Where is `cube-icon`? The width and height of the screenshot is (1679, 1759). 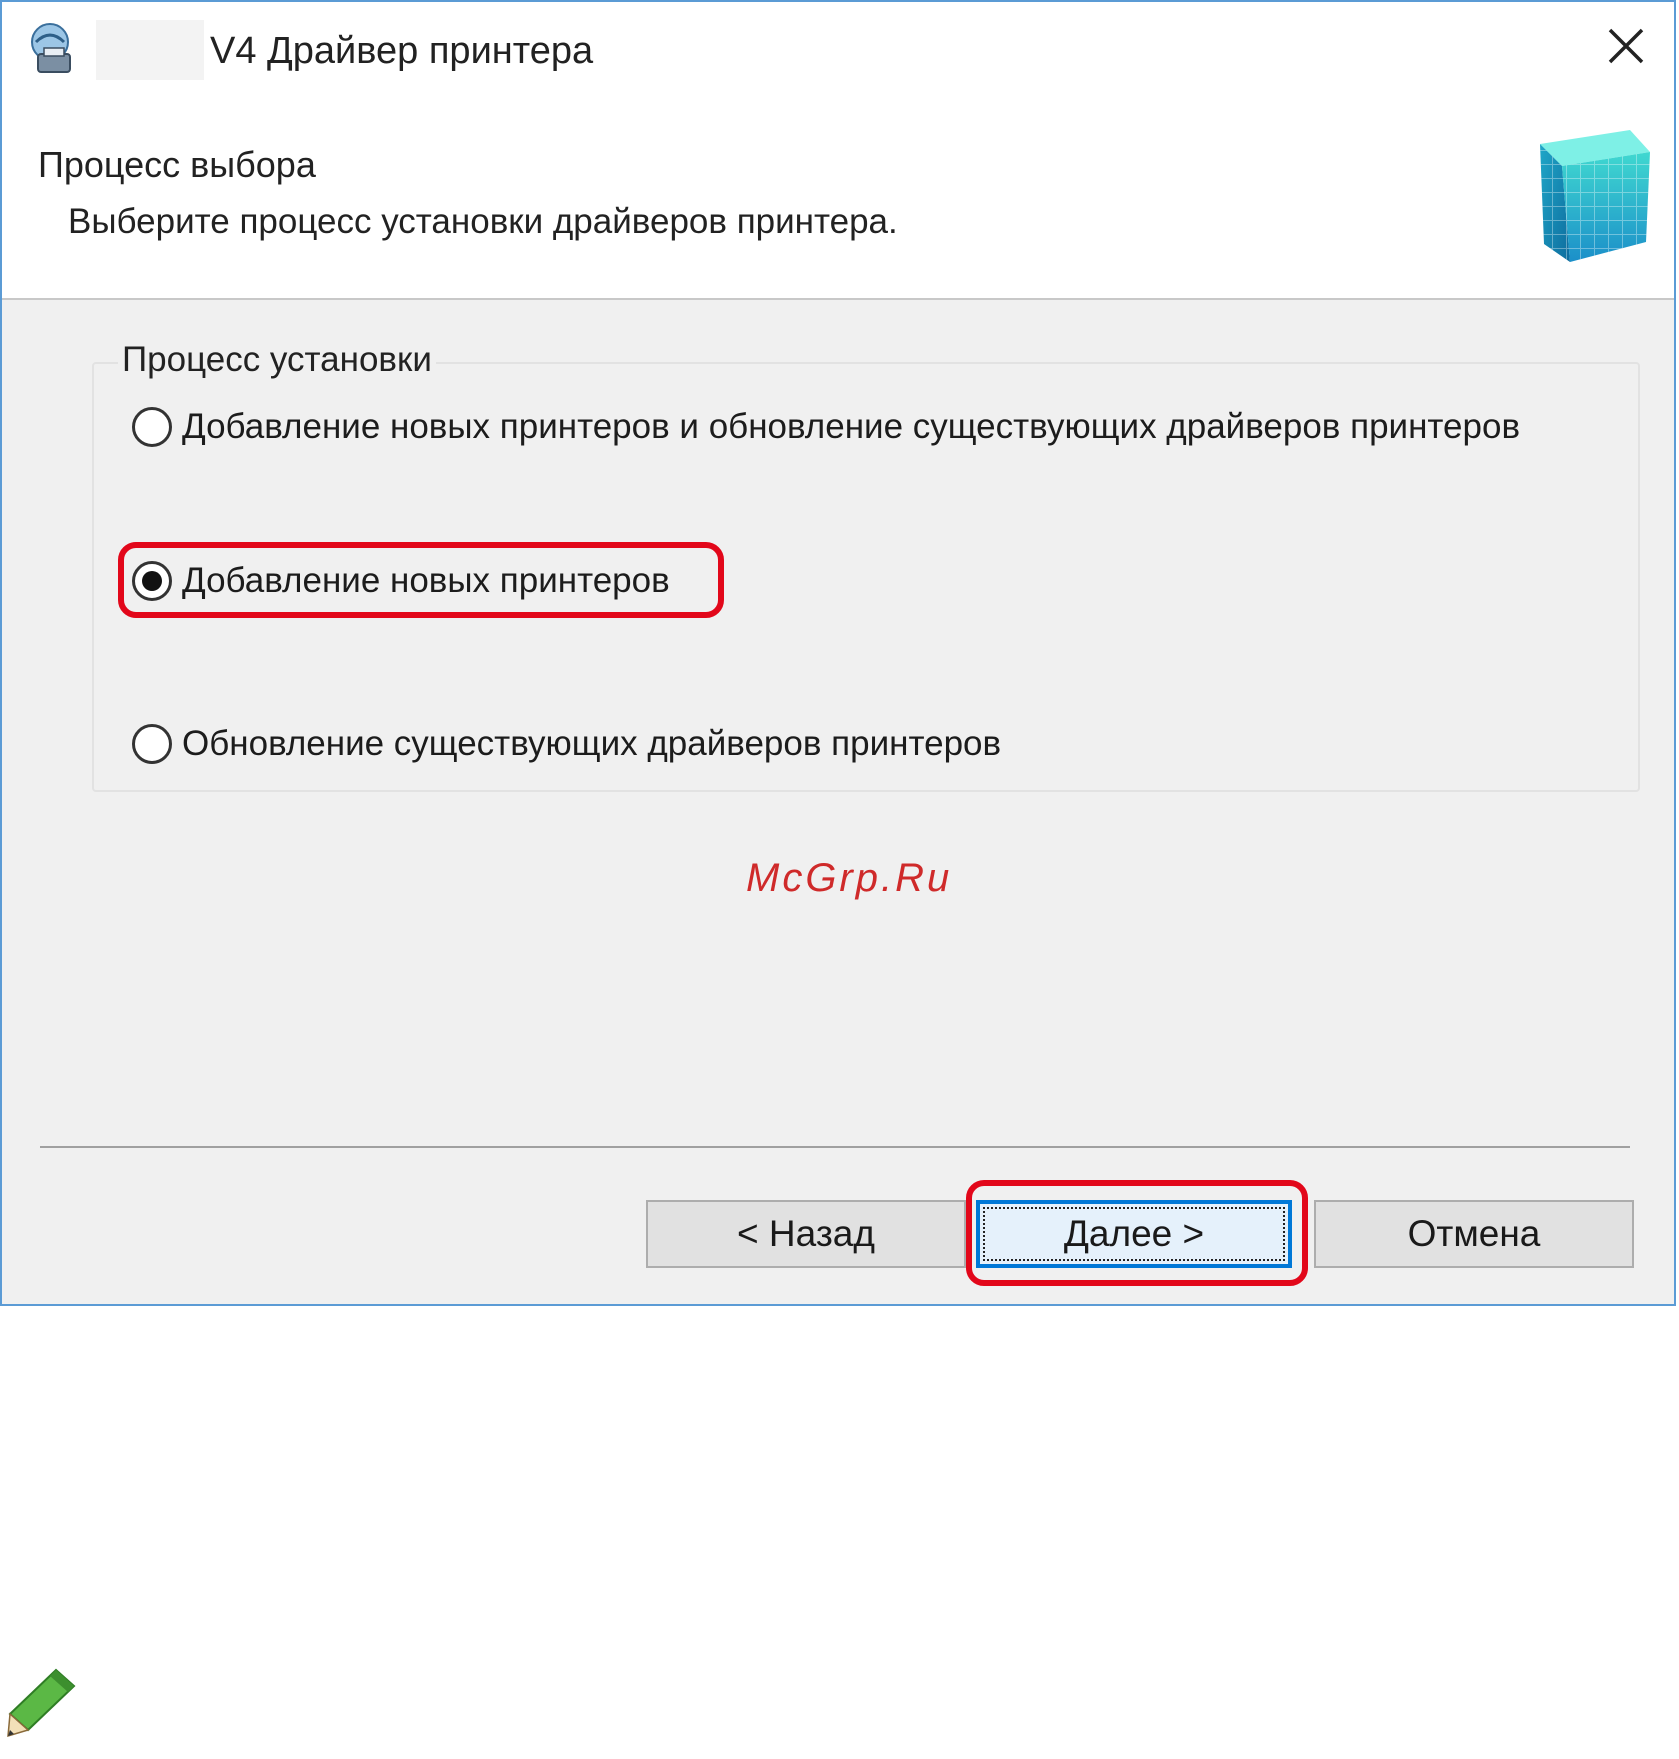
cube-icon is located at coordinates (1595, 196).